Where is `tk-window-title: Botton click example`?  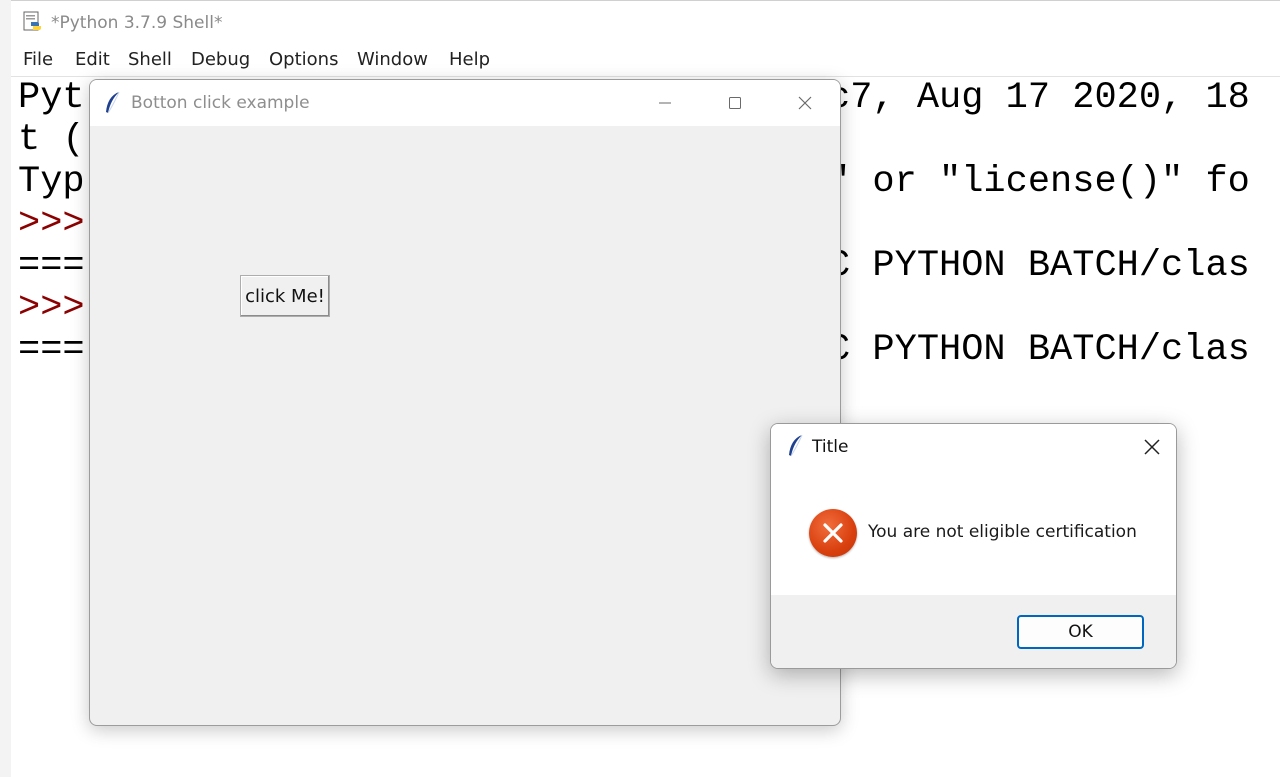
tk-window-title: Botton click example is located at coordinates (220, 103).